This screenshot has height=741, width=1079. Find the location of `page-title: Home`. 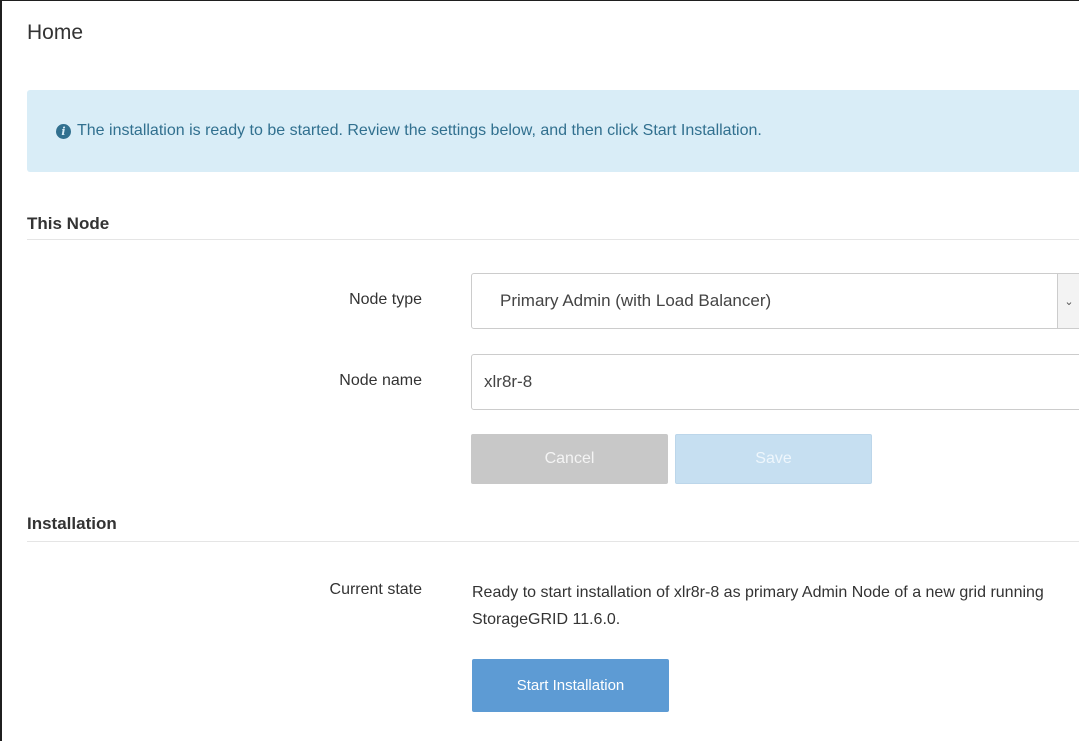

page-title: Home is located at coordinates (55, 32).